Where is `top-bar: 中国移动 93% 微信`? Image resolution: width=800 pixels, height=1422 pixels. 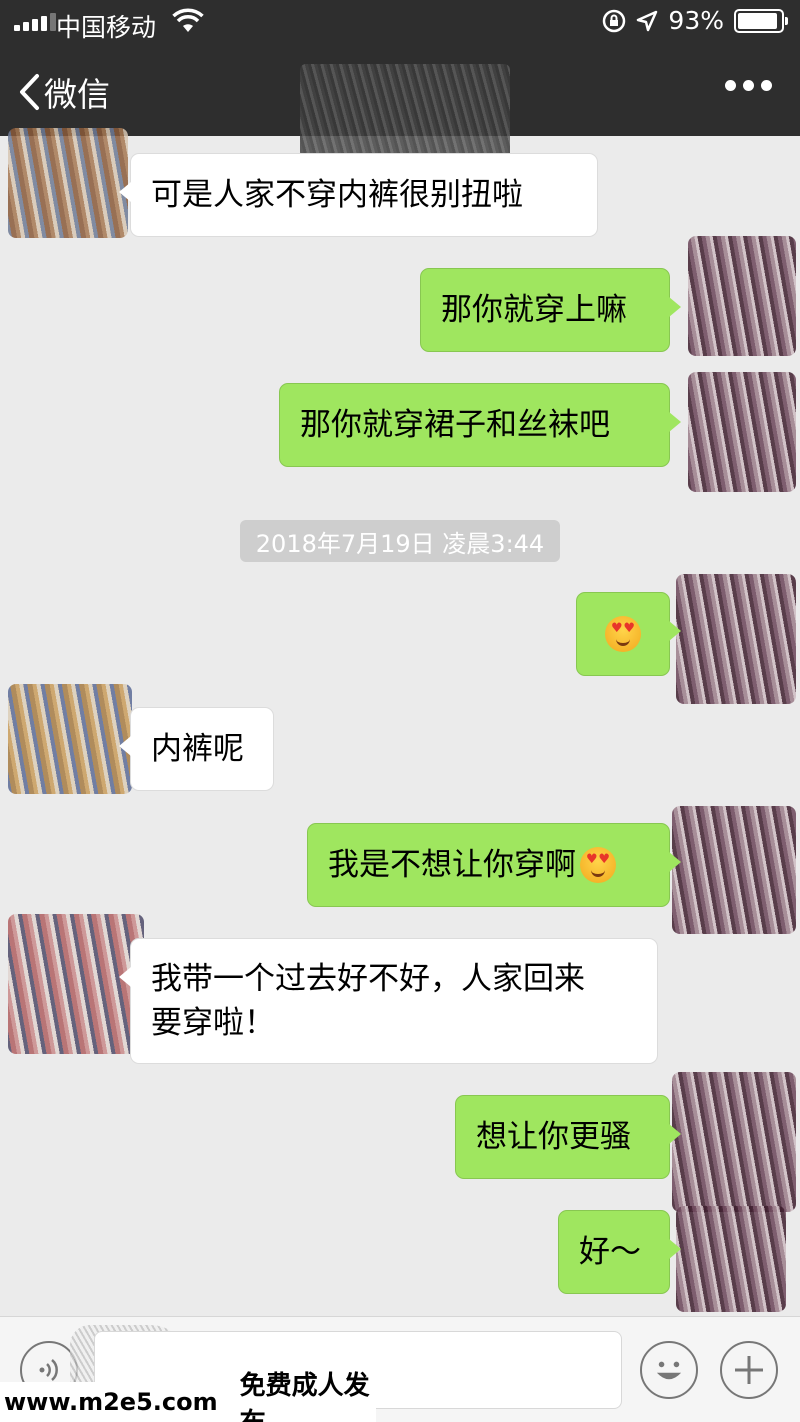 top-bar: 中国移动 93% 微信 is located at coordinates (400, 87).